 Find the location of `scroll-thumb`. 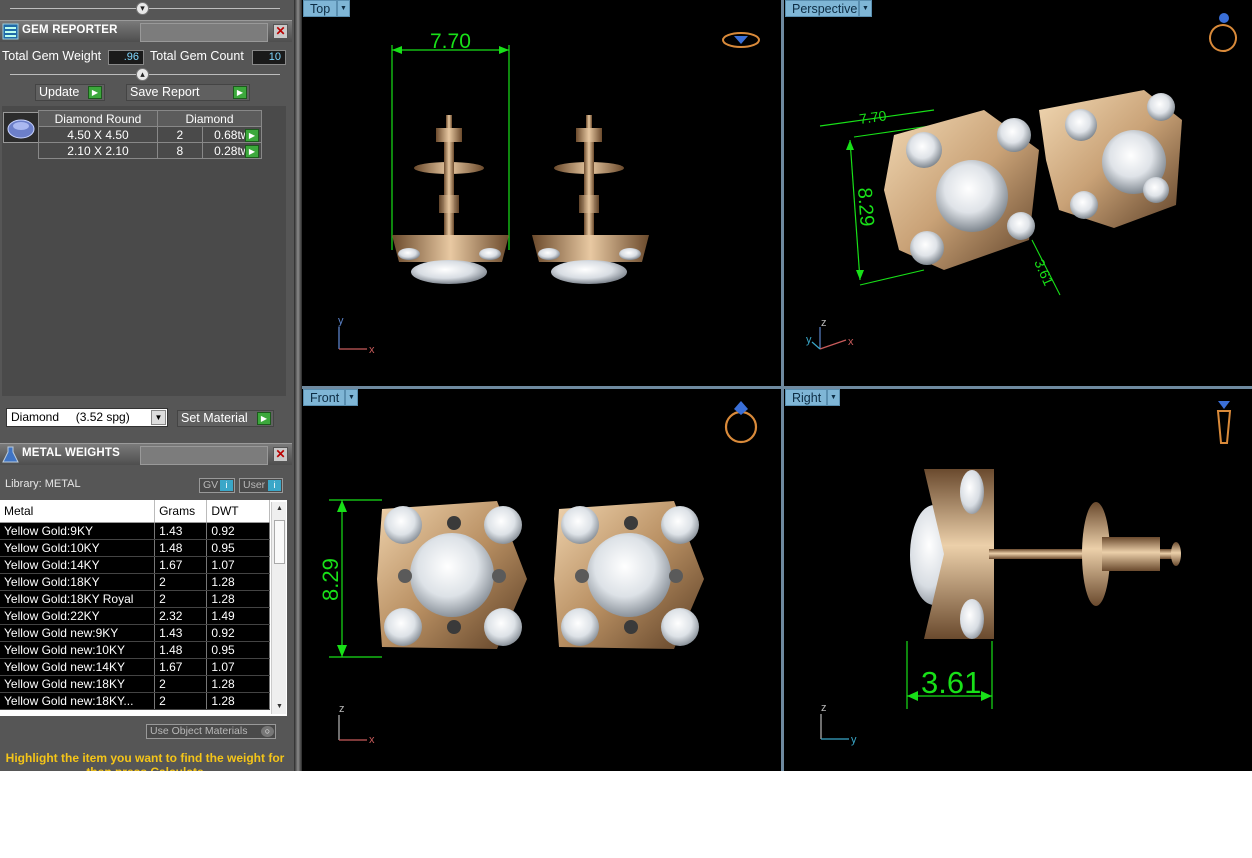

scroll-thumb is located at coordinates (279, 542).